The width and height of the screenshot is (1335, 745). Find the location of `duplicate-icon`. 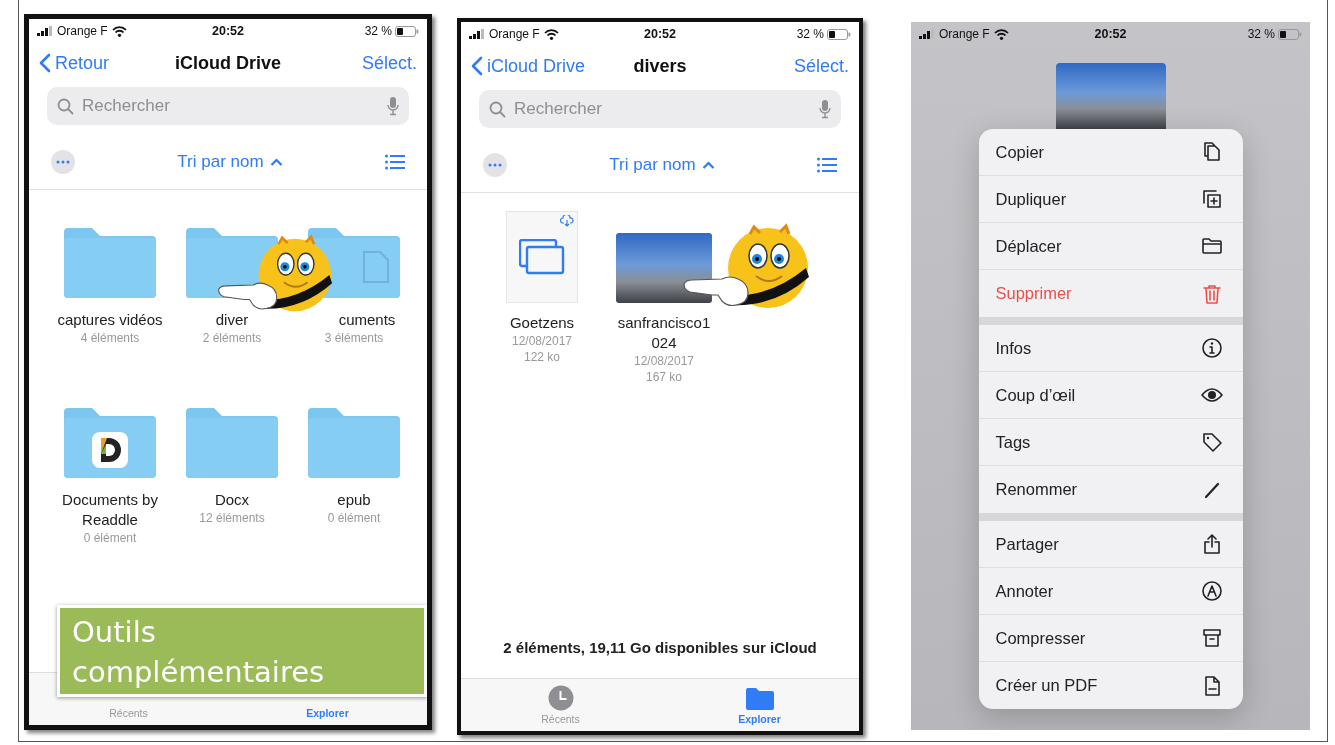

duplicate-icon is located at coordinates (1211, 199).